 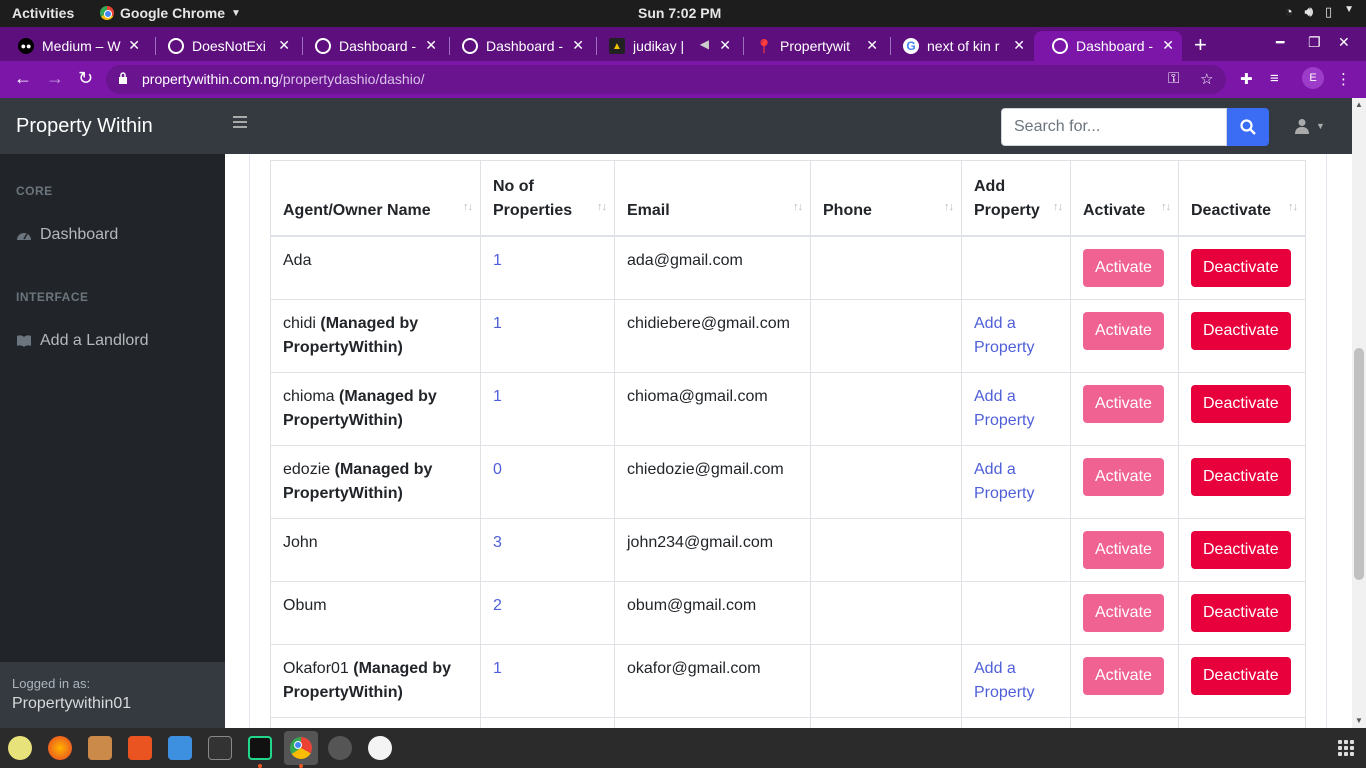 I want to click on browser-tab: 📍︎ Propertywit ✕, so click(x=812, y=46).